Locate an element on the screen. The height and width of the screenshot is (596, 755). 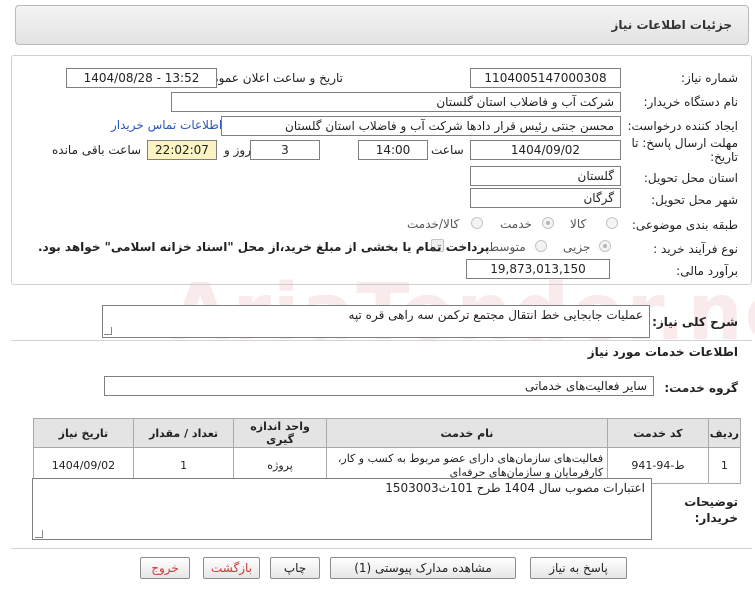
notes-resize-handle is located at coordinates (39, 534).